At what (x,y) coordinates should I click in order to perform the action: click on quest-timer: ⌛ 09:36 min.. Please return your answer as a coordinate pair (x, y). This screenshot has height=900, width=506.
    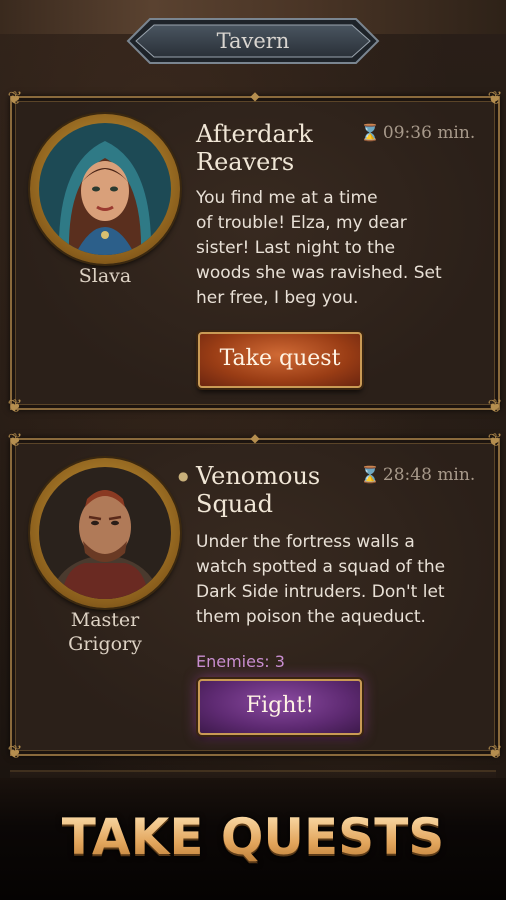
    Looking at the image, I should click on (417, 133).